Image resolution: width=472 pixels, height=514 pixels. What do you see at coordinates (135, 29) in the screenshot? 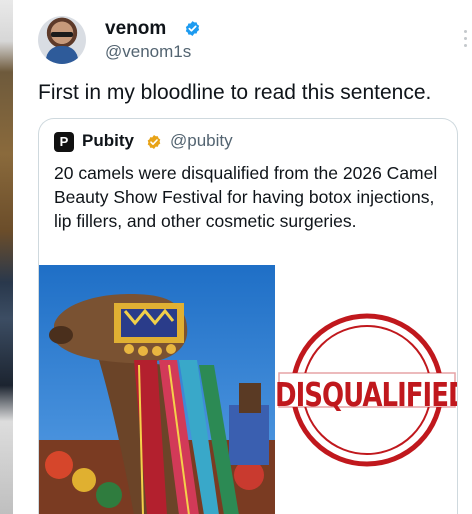
I see `display-name: venom` at bounding box center [135, 29].